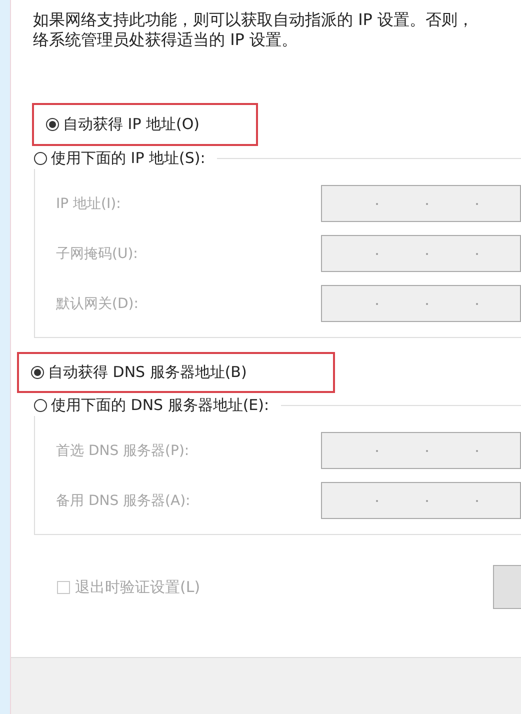 This screenshot has height=714, width=521. What do you see at coordinates (89, 203) in the screenshot?
I see `field-label: IP 地址(I):` at bounding box center [89, 203].